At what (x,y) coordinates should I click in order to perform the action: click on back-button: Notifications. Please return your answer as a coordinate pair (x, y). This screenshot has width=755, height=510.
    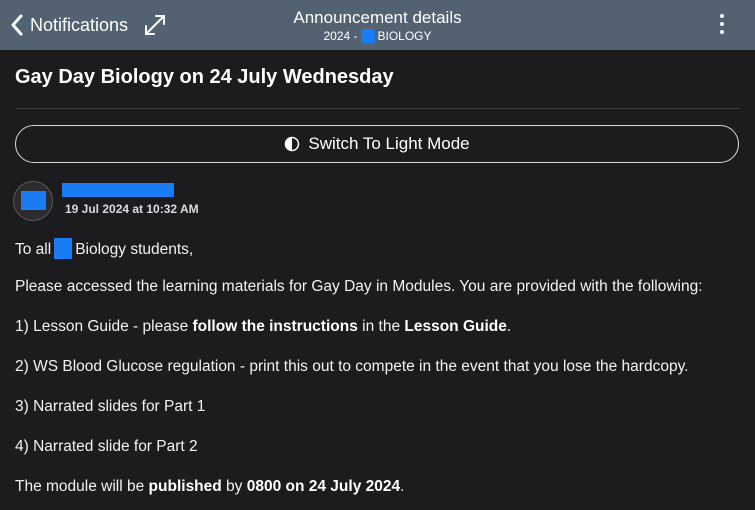
    Looking at the image, I should click on (69, 25).